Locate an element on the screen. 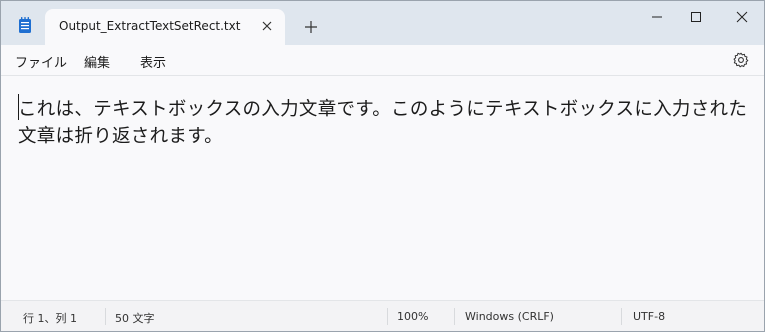 The image size is (765, 332). cursor-position: 行 1、列 1 is located at coordinates (50, 318).